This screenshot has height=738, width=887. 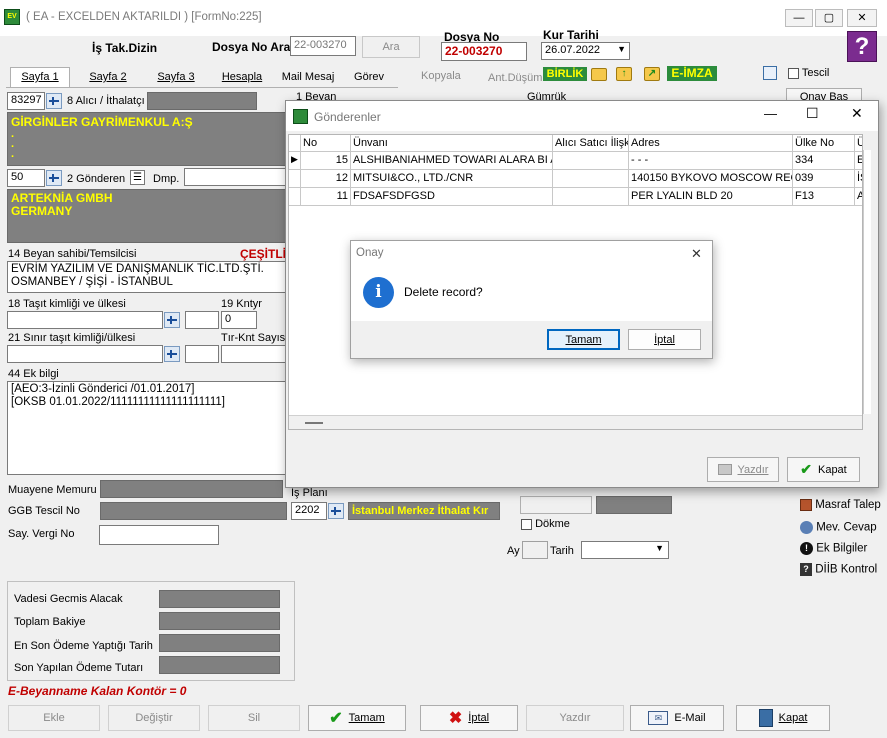 I want to click on cell-unvan: FDSAFSDFGSD, so click(x=452, y=197).